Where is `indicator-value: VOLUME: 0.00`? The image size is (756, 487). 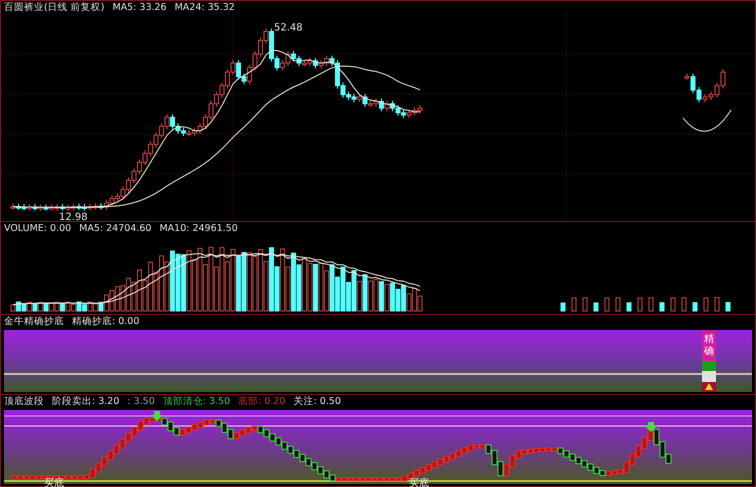
indicator-value: VOLUME: 0.00 is located at coordinates (38, 228).